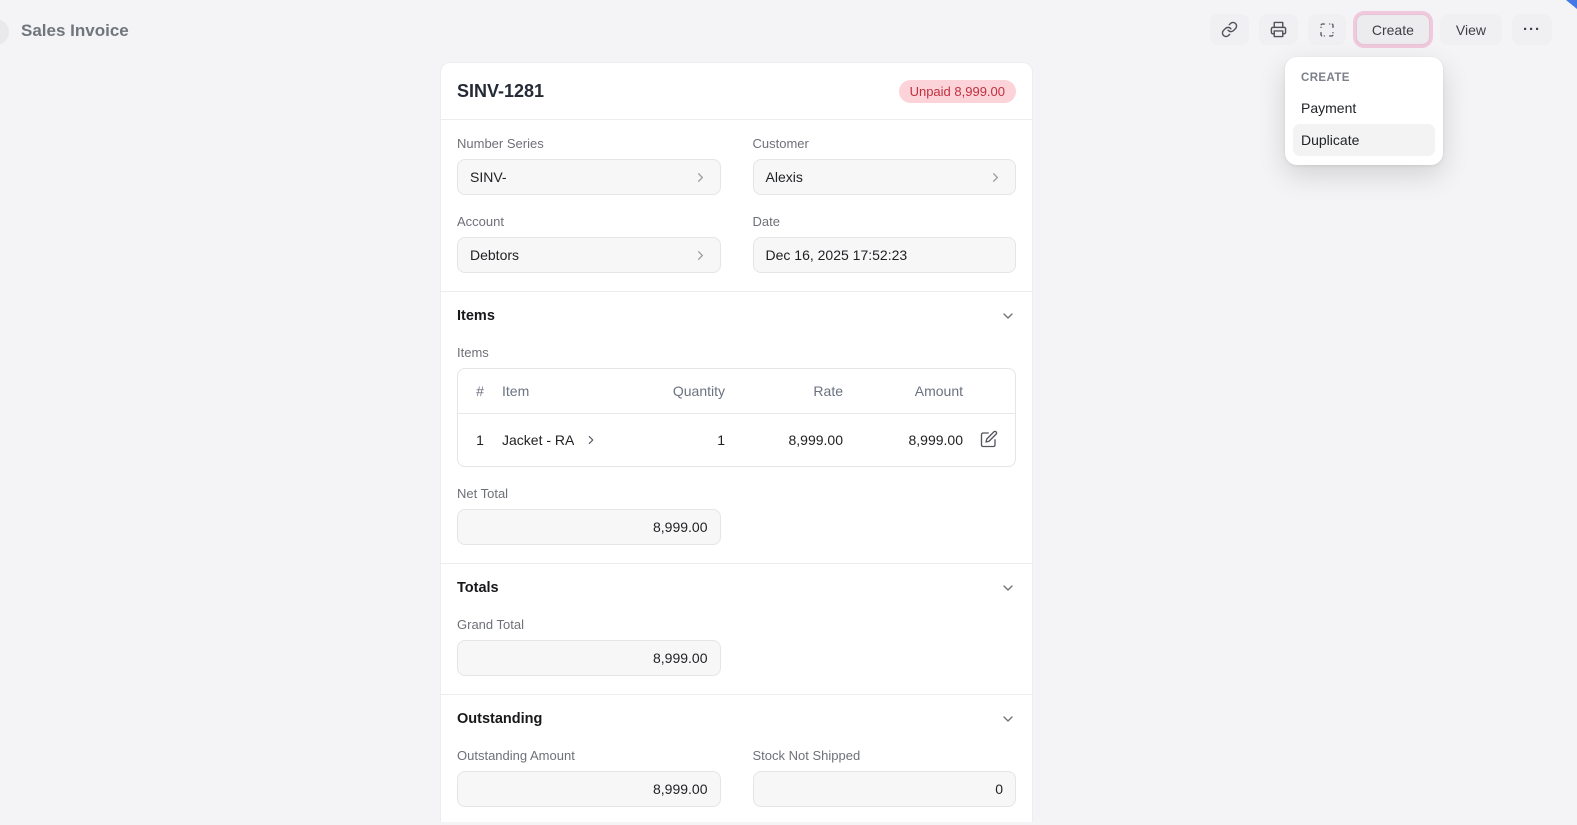  What do you see at coordinates (680, 527) in the screenshot?
I see `net-total-value: 8,999.00` at bounding box center [680, 527].